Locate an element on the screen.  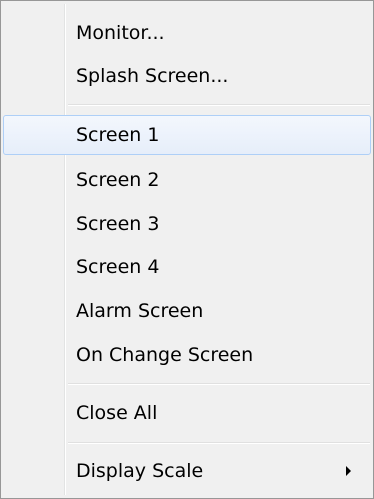
menu-item-alarm-screen: Alarm Screen is located at coordinates (187, 311).